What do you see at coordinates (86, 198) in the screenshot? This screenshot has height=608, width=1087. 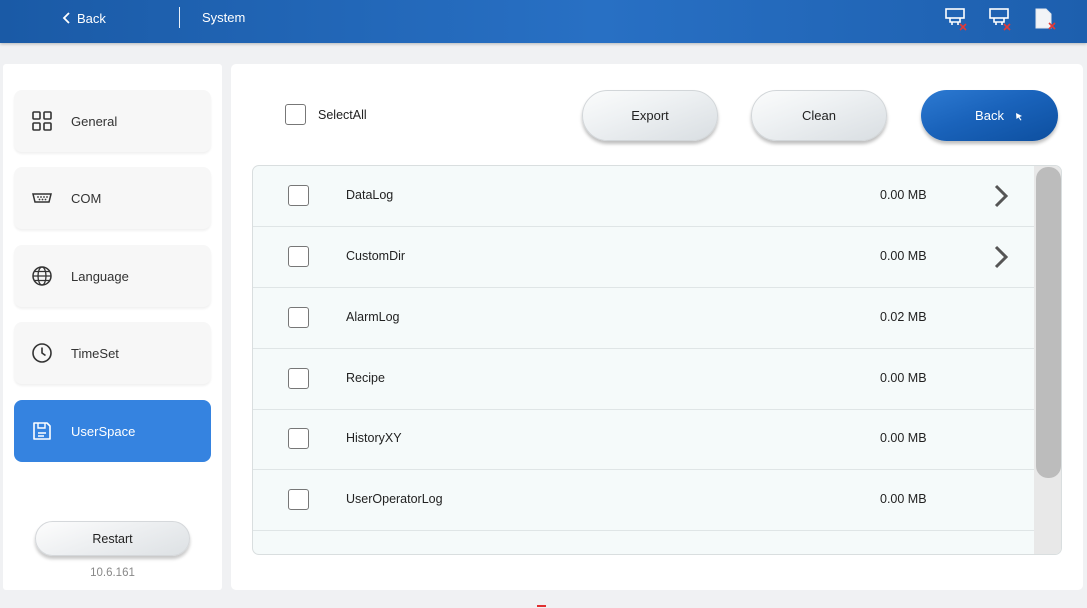 I see `sidebar-item-label: COM` at bounding box center [86, 198].